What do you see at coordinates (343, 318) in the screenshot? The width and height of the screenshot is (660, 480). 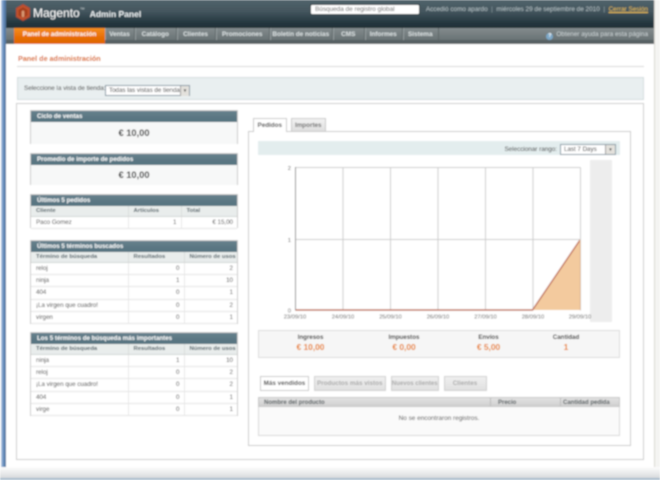 I see `svg-text: 24/09/10` at bounding box center [343, 318].